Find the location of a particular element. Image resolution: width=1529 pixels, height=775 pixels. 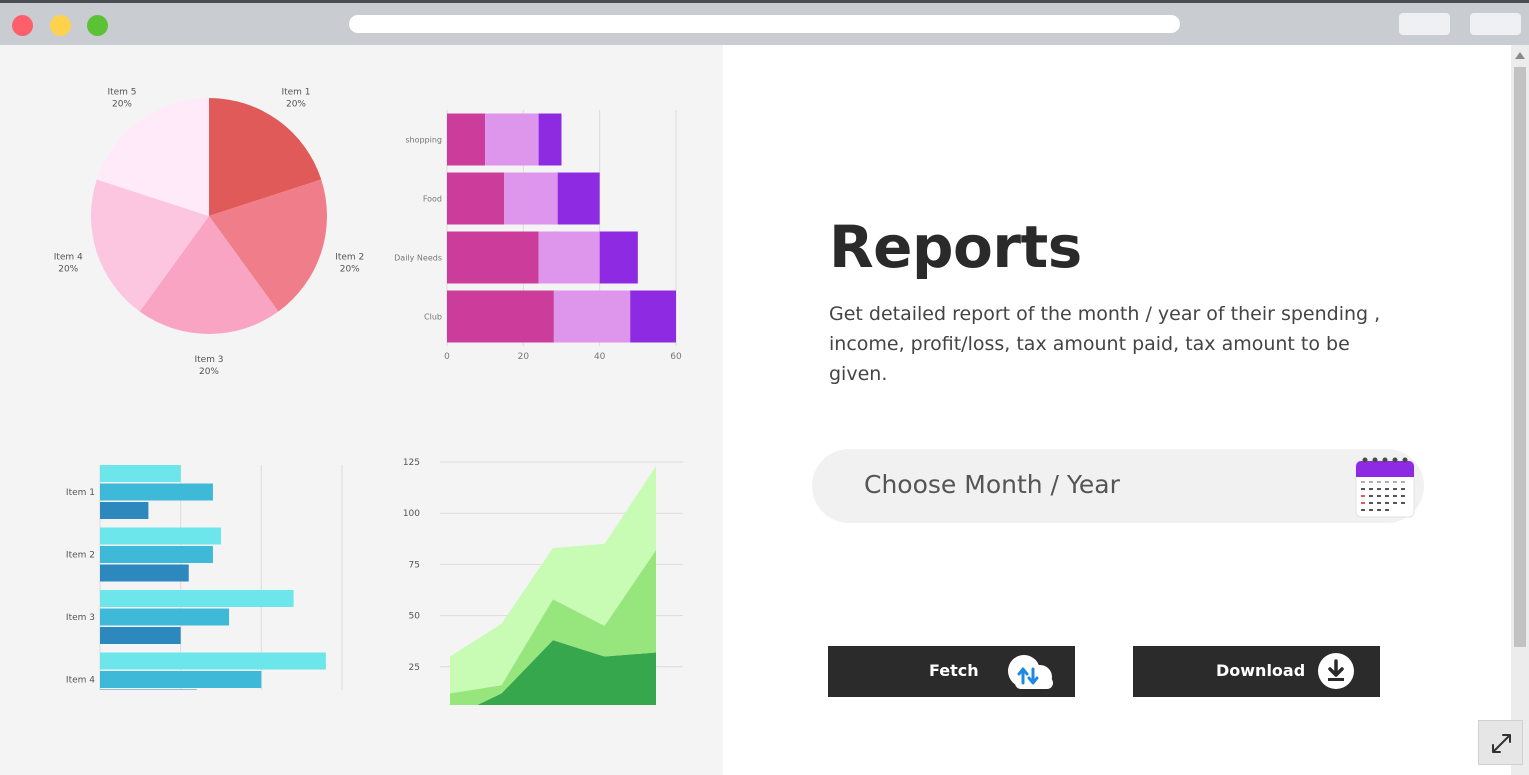

browser-titlebar is located at coordinates (764, 22).